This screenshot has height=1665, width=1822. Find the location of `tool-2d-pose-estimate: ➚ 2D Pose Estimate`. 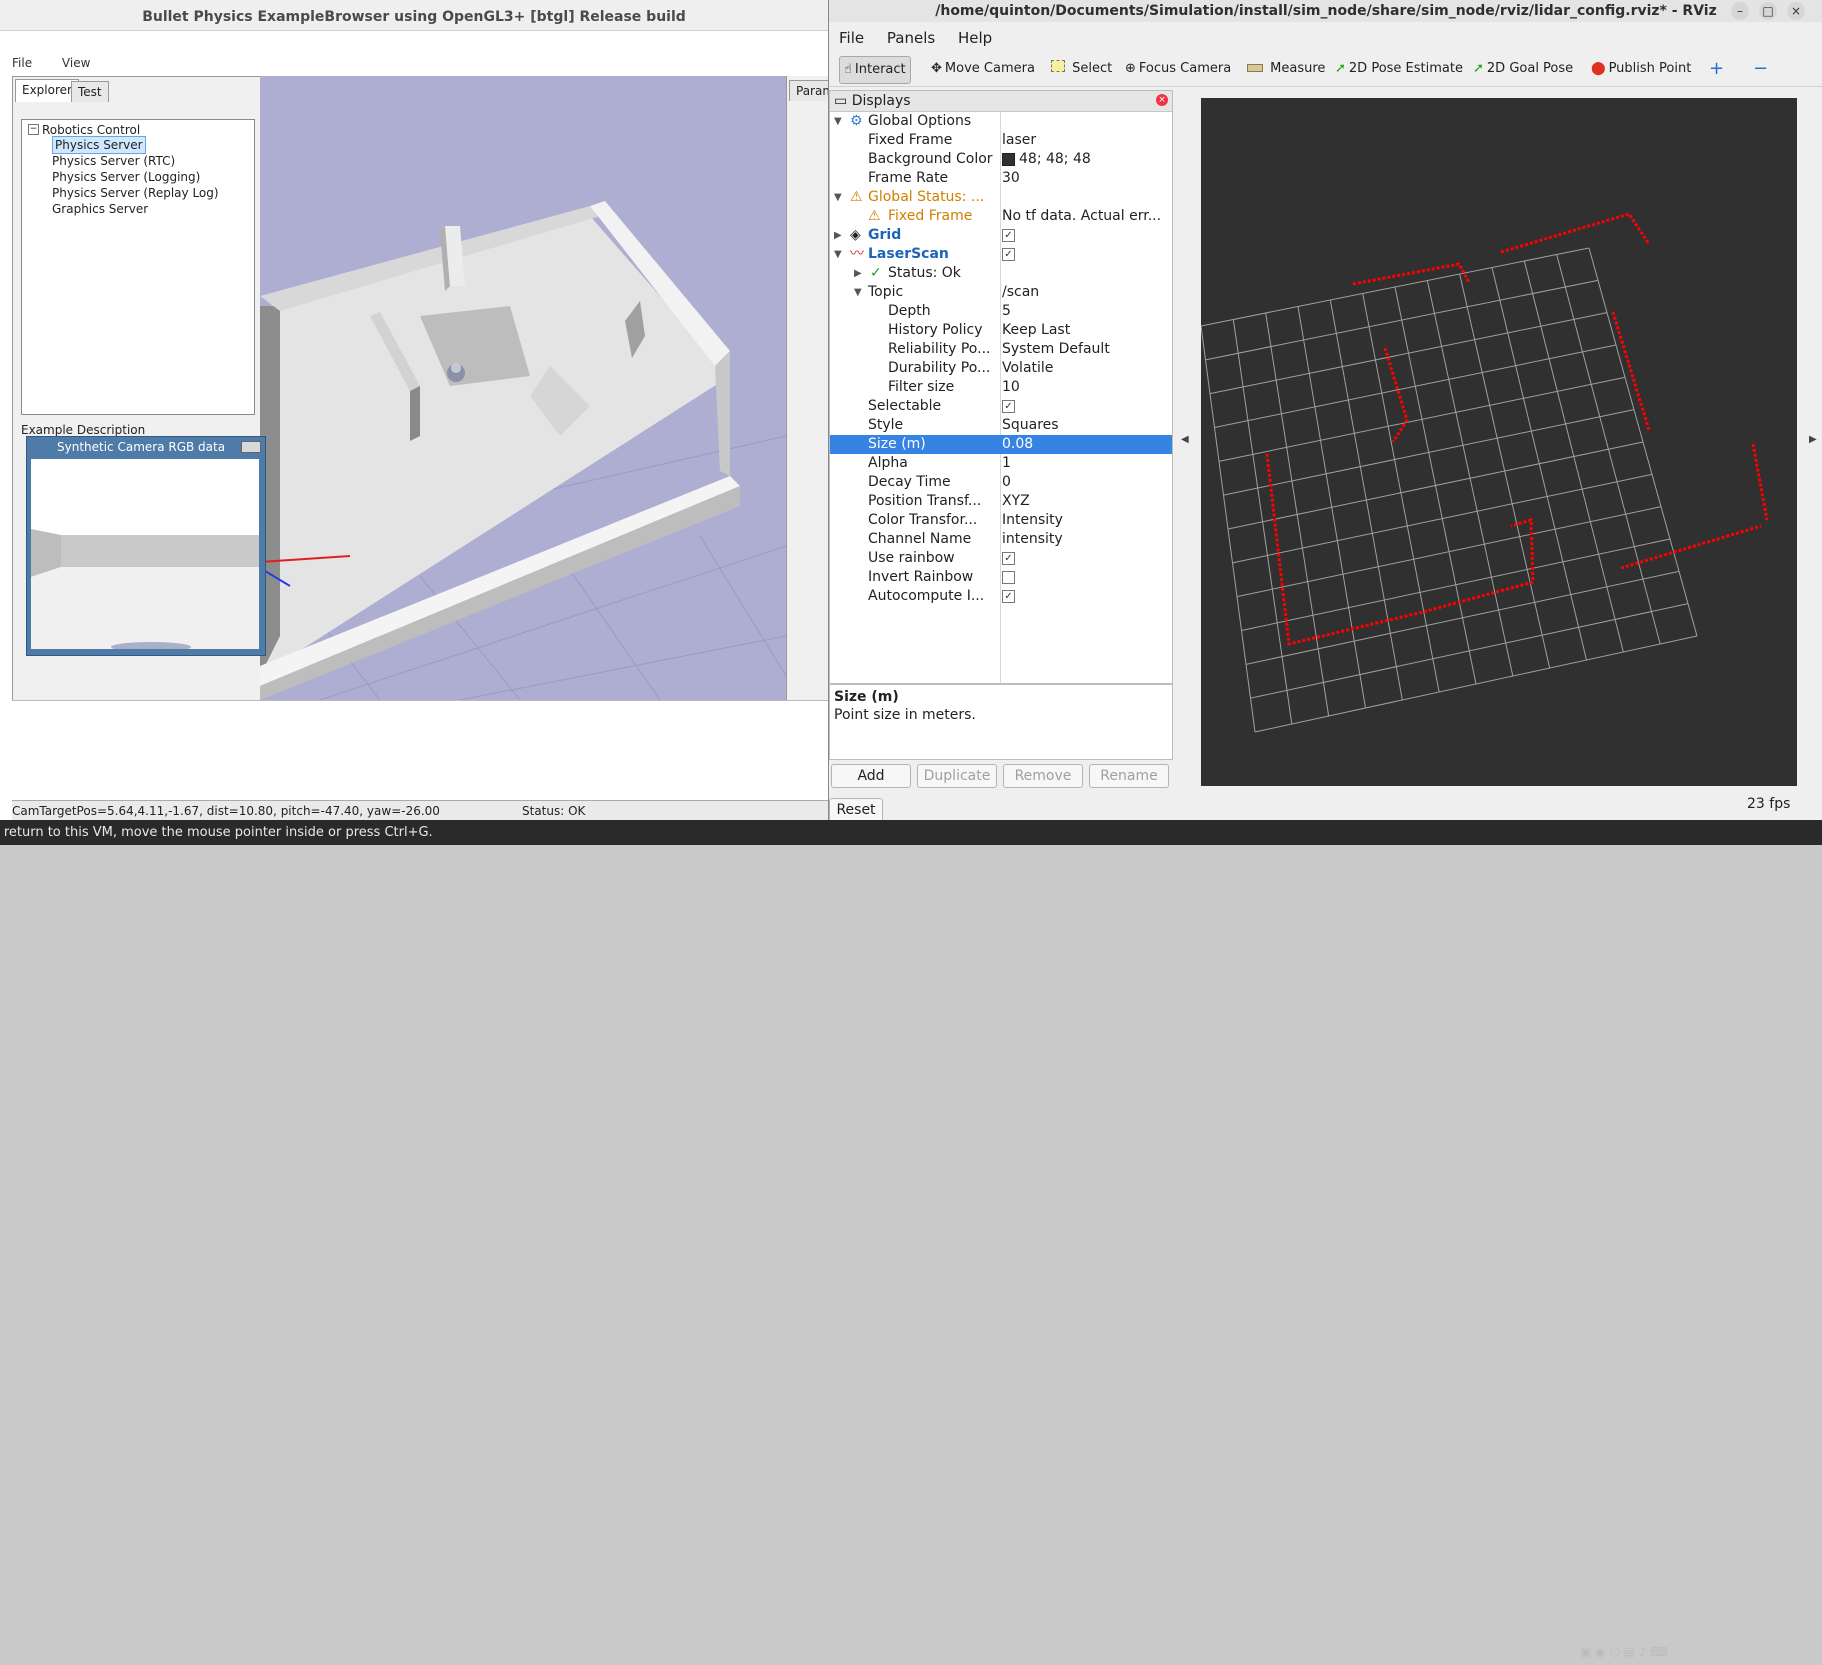

tool-2d-pose-estimate: ➚ 2D Pose Estimate is located at coordinates (1399, 69).